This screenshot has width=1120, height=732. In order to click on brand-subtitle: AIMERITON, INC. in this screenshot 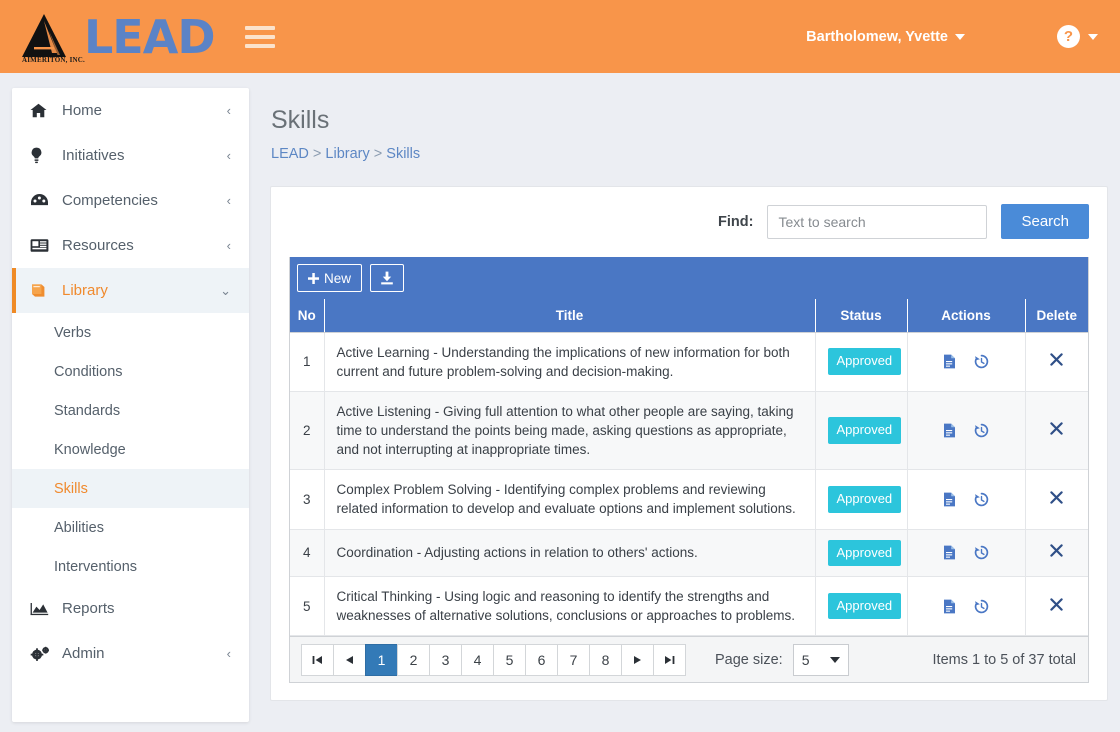, I will do `click(53, 59)`.